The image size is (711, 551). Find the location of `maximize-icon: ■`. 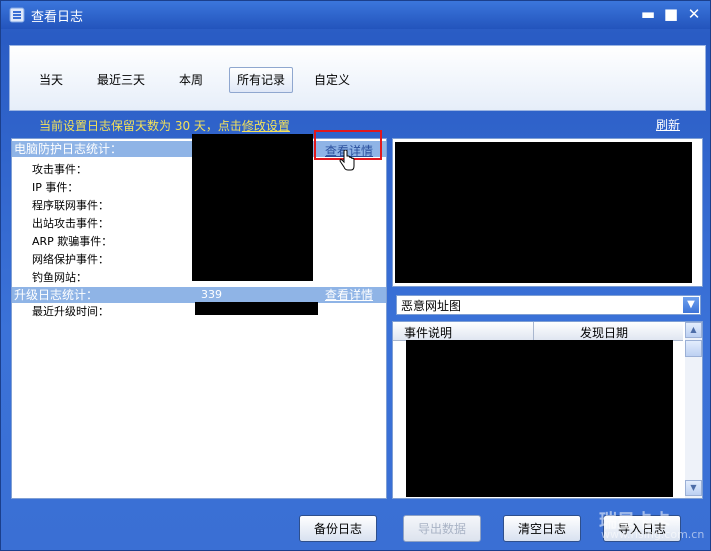

maximize-icon: ■ is located at coordinates (671, 14).